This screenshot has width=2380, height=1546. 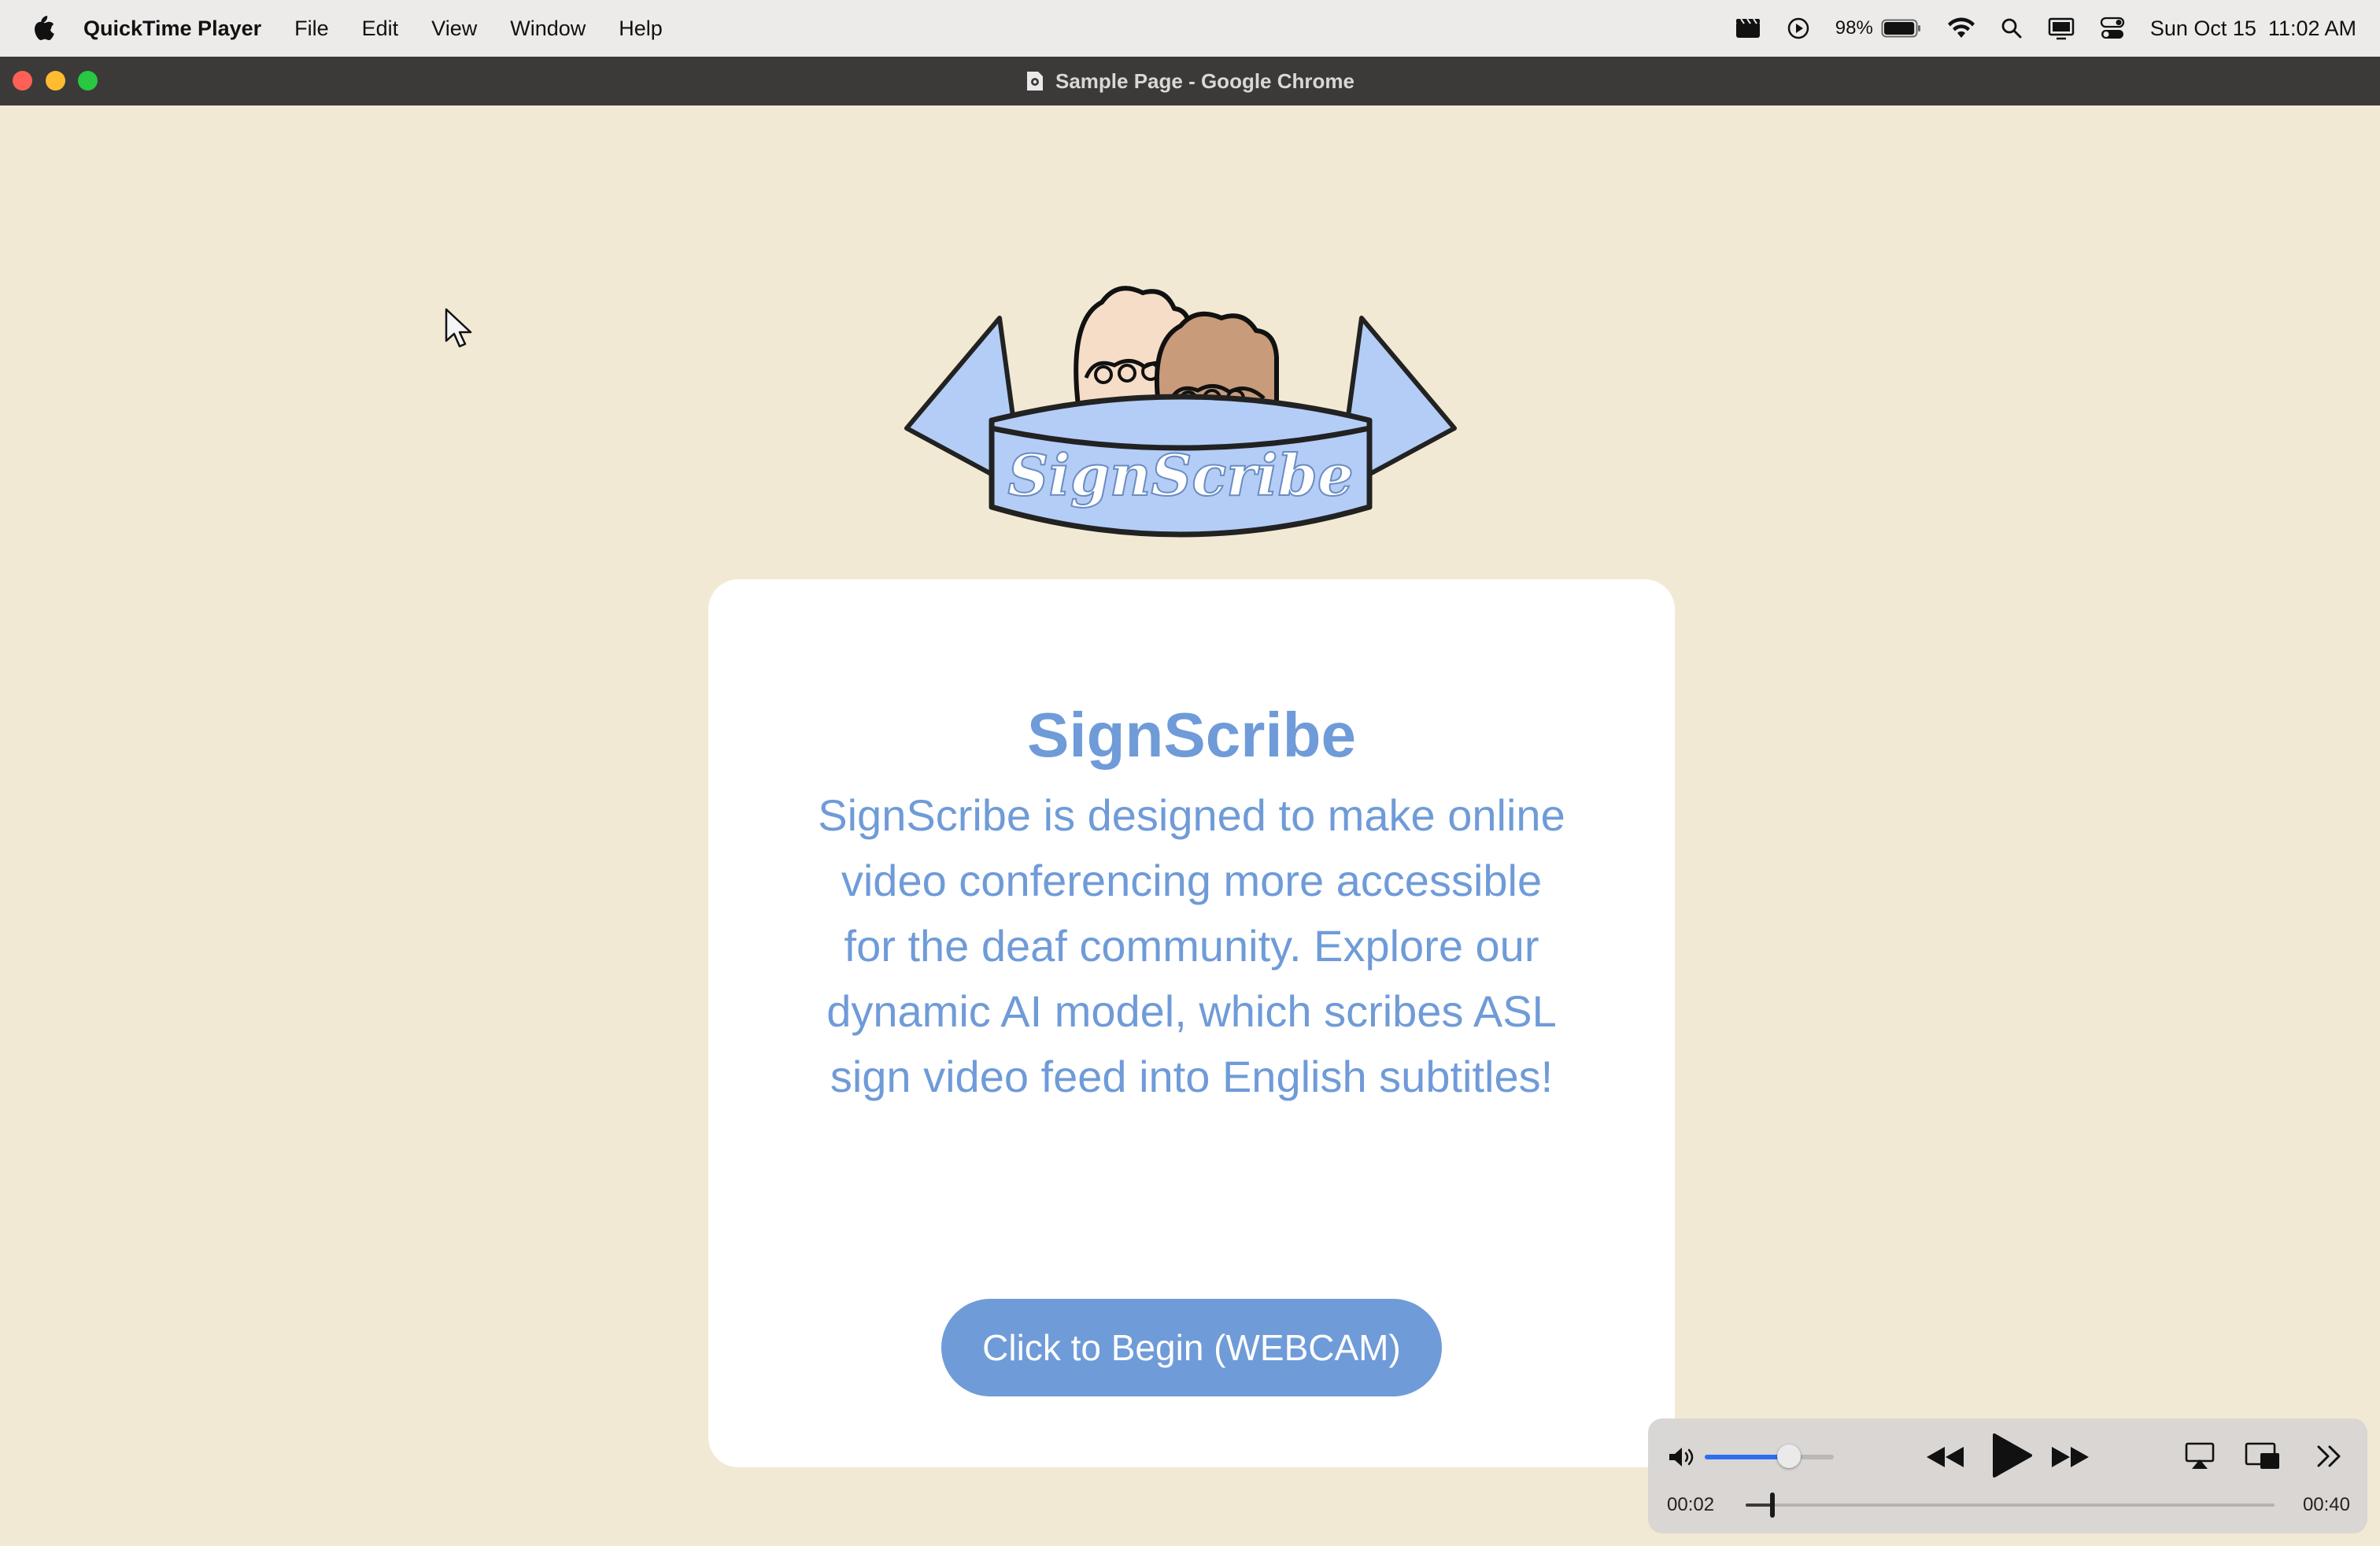 What do you see at coordinates (172, 29) in the screenshot?
I see `menu-app-name: QuickTime Player` at bounding box center [172, 29].